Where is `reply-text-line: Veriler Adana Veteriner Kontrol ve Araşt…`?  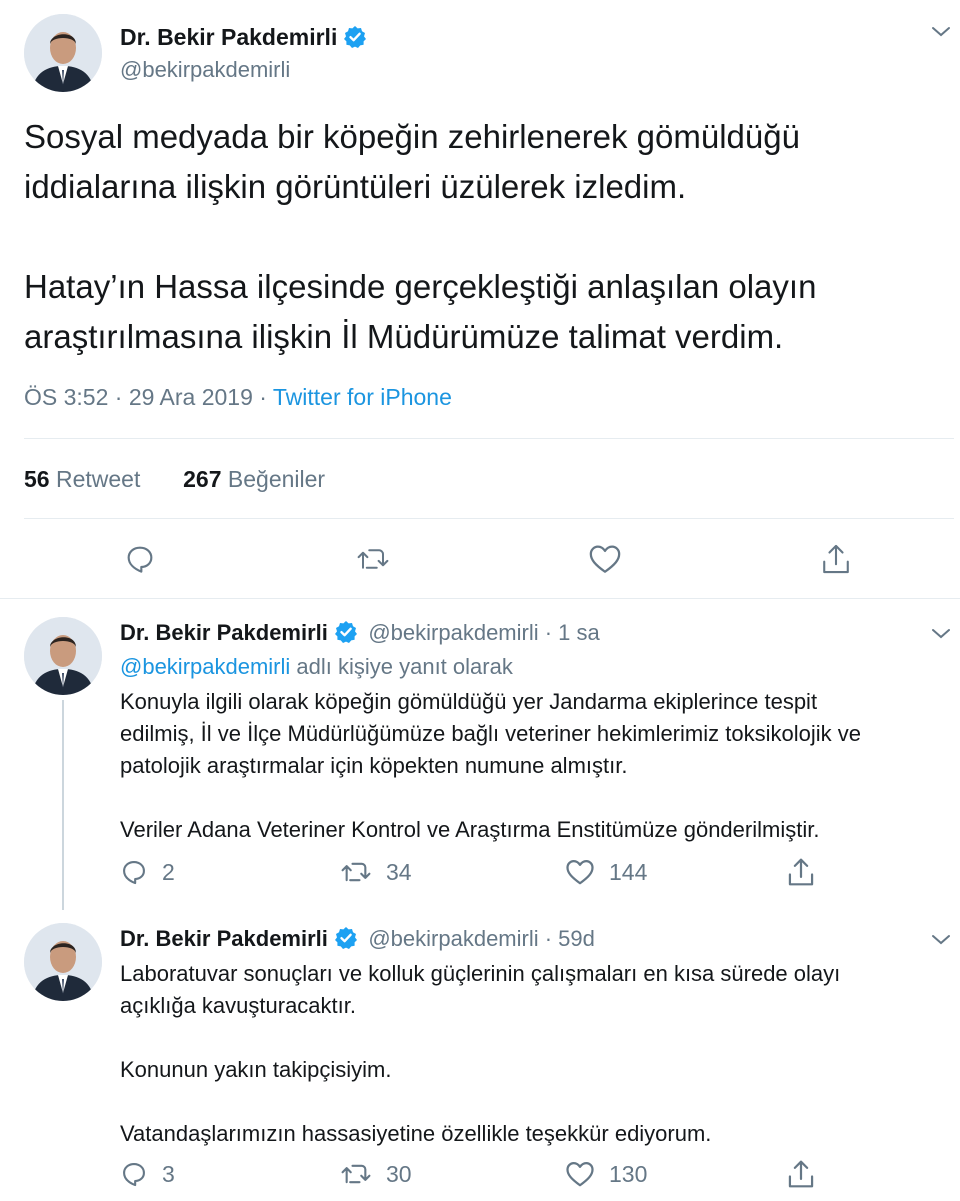
reply-text-line: Veriler Adana Veteriner Kontrol ve Araşt… is located at coordinates (470, 829).